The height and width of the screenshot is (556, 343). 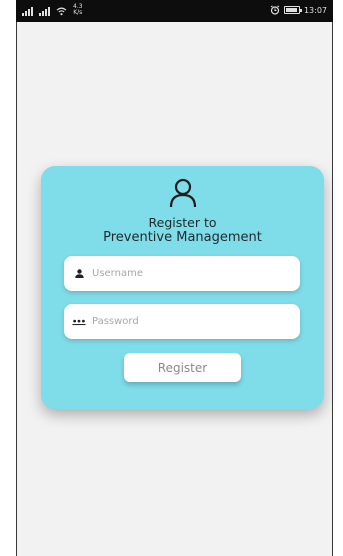 I want to click on password-field, so click(x=182, y=321).